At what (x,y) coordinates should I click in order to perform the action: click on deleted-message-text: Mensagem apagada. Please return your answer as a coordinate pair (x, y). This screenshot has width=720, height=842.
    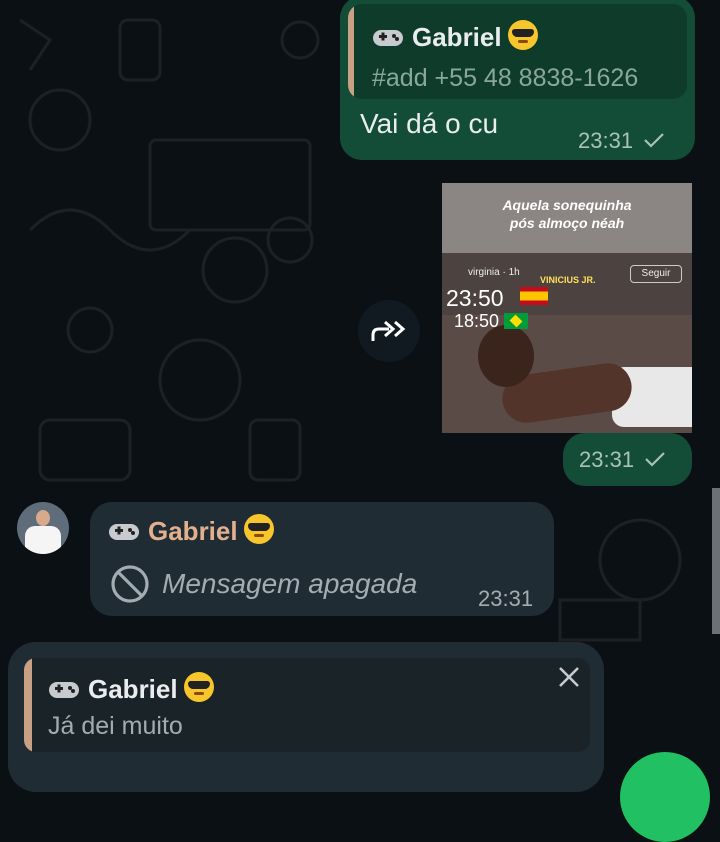
    Looking at the image, I should click on (290, 583).